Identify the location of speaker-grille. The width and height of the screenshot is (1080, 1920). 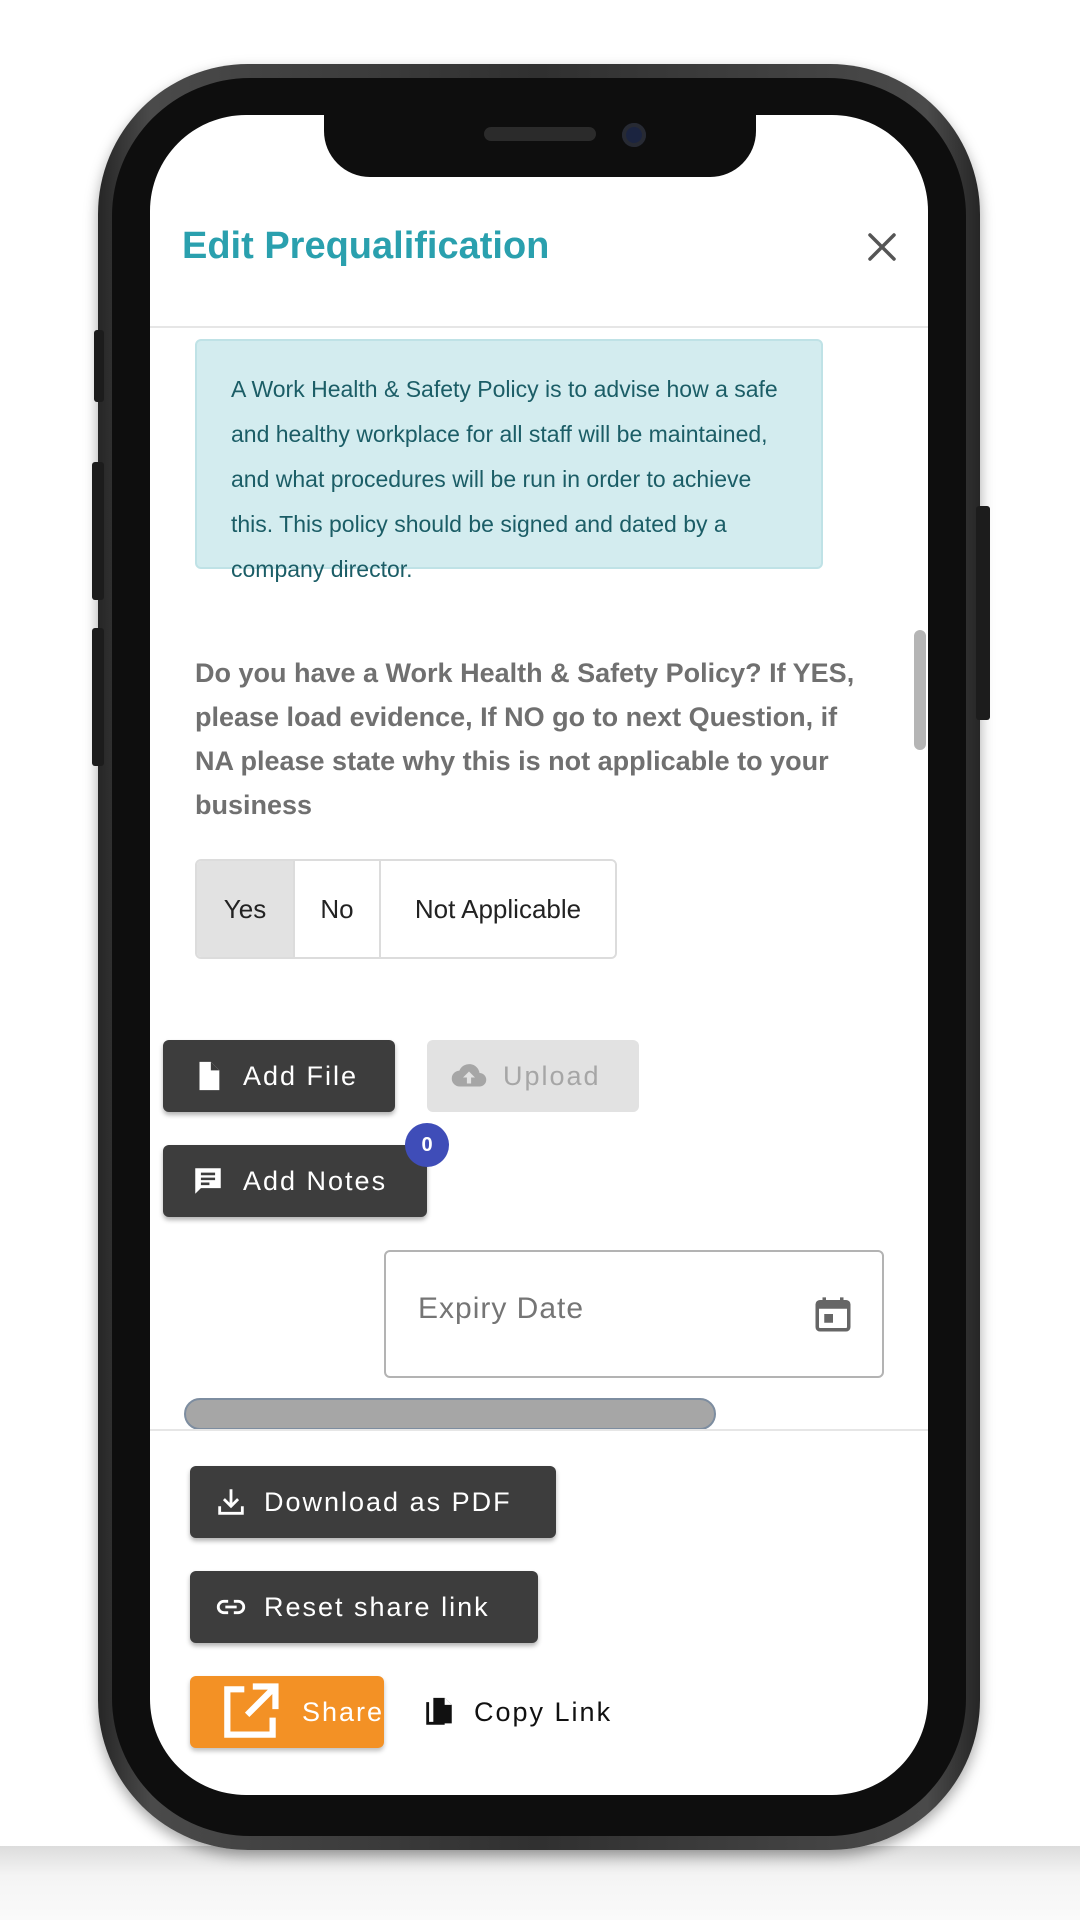
(540, 134).